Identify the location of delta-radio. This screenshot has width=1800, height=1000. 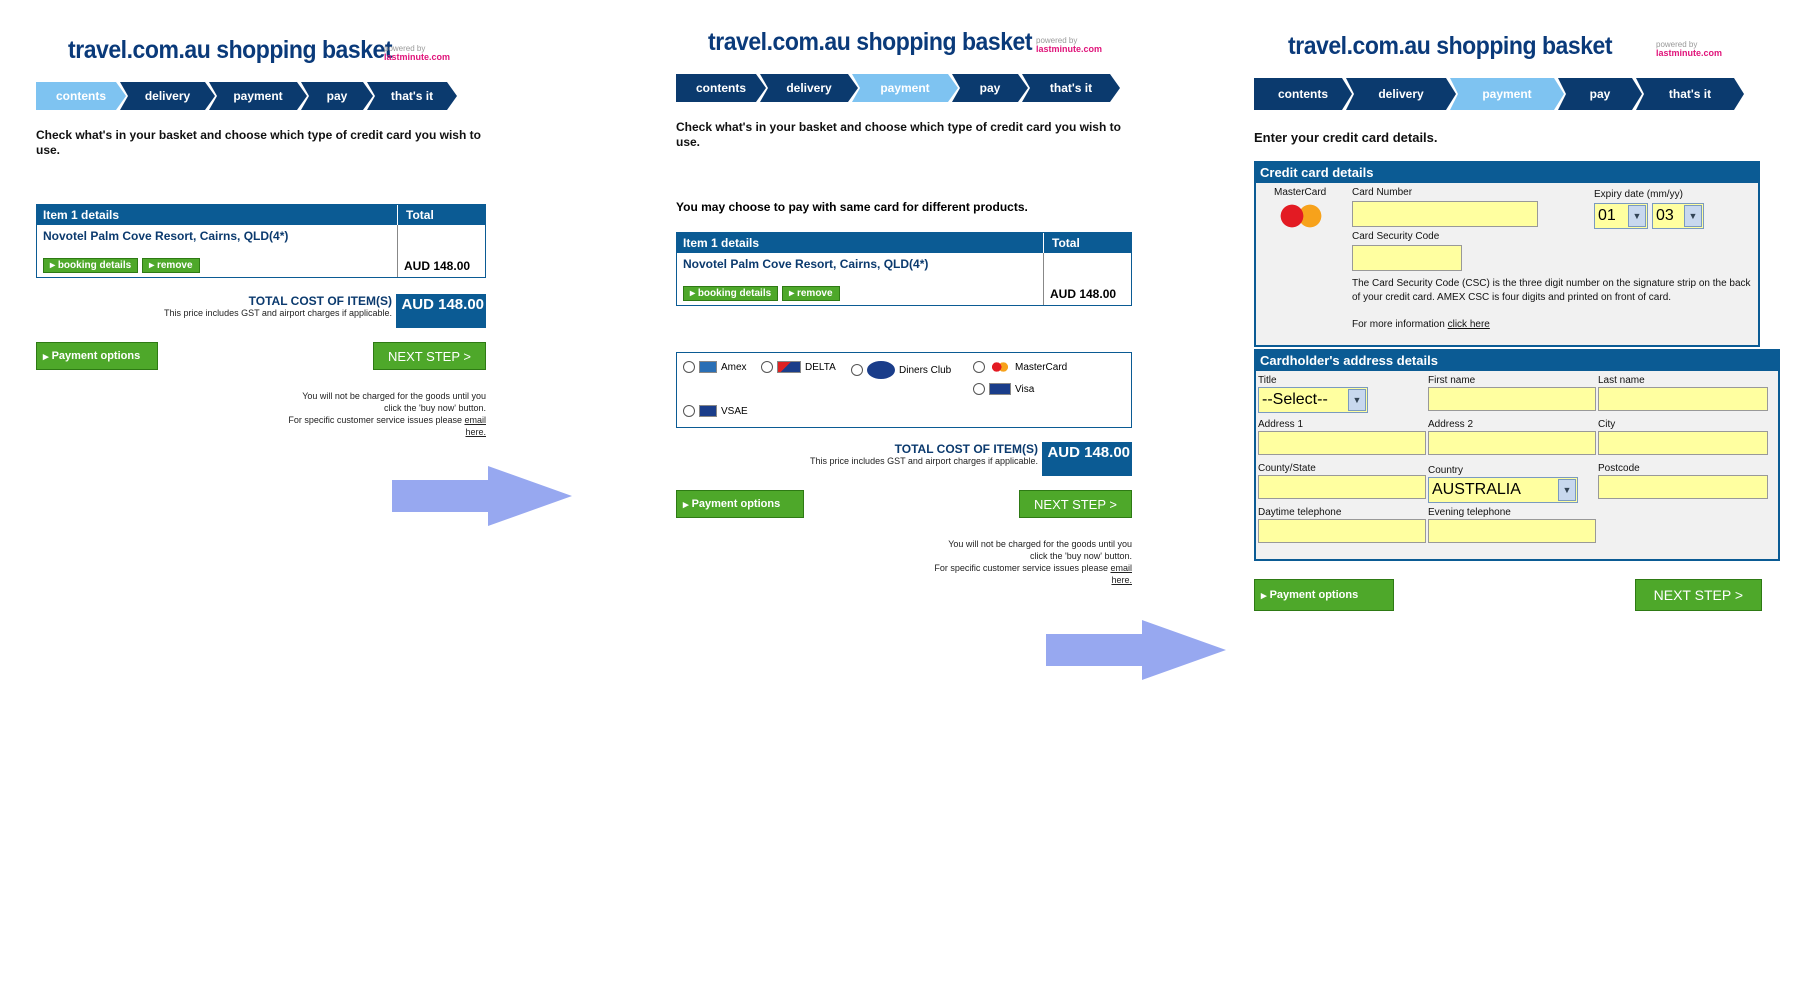
(767, 367).